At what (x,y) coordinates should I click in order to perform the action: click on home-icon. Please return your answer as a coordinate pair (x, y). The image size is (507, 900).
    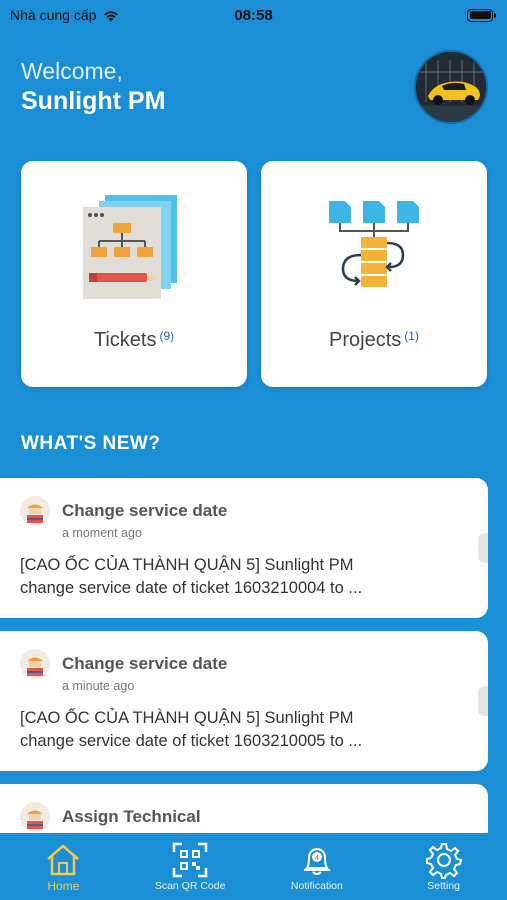
    Looking at the image, I should click on (63, 860).